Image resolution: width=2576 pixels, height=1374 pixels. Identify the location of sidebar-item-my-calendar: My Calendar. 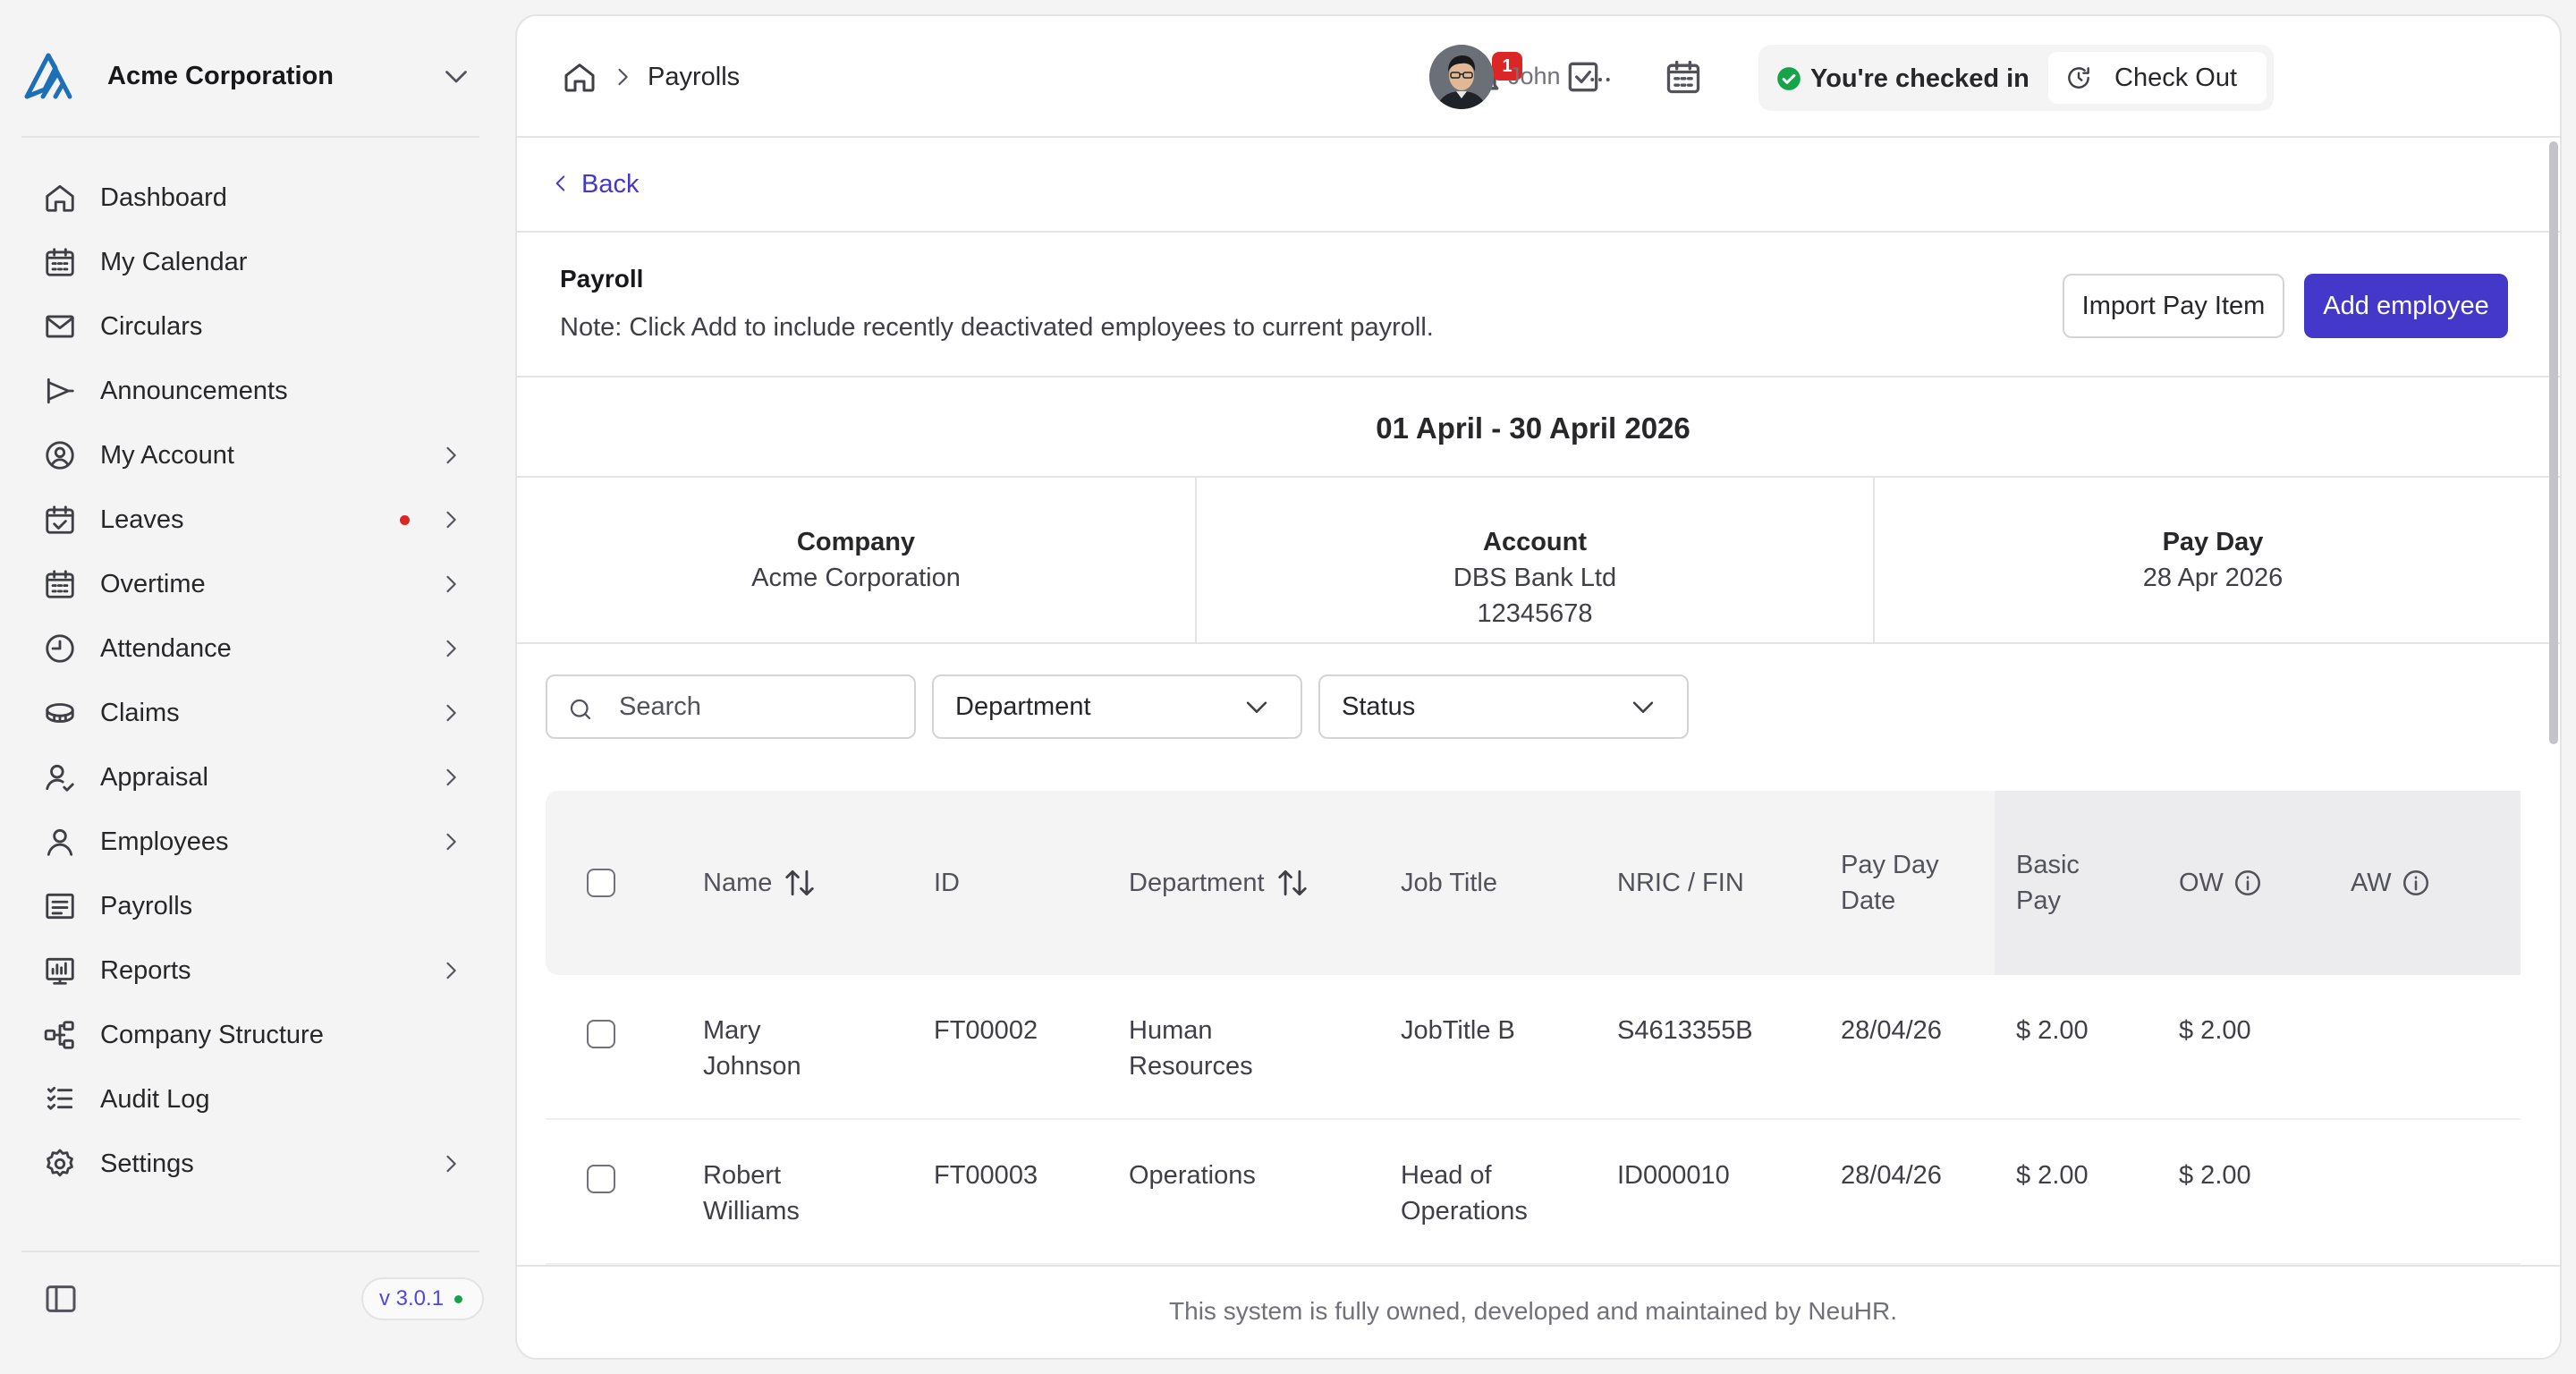
(250, 262).